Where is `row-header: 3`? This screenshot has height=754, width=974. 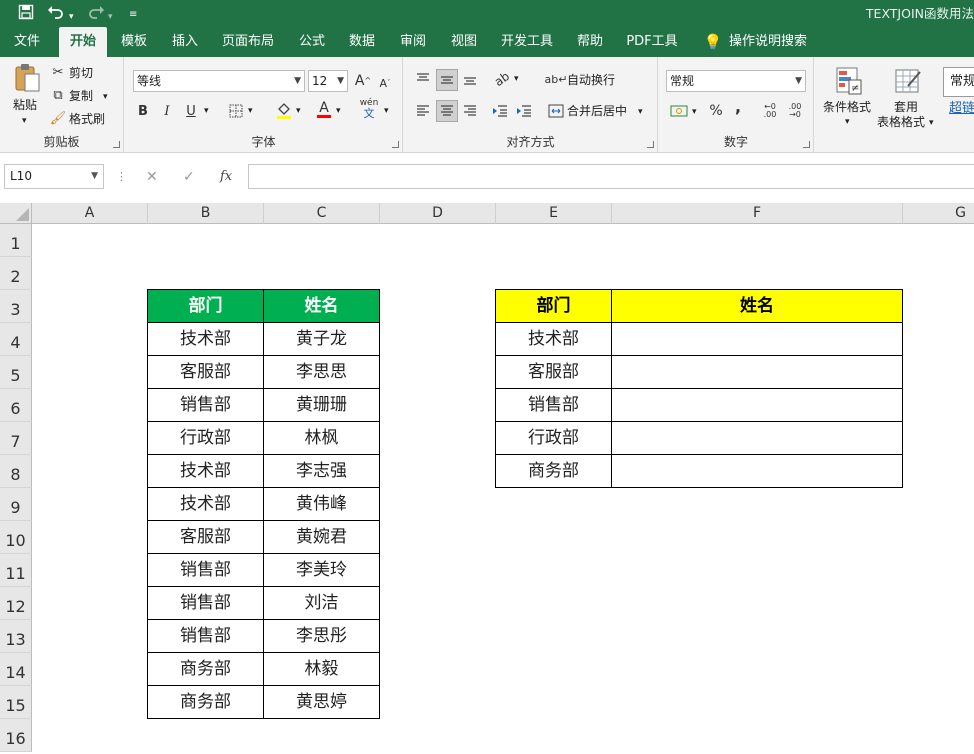
row-header: 3 is located at coordinates (16, 306).